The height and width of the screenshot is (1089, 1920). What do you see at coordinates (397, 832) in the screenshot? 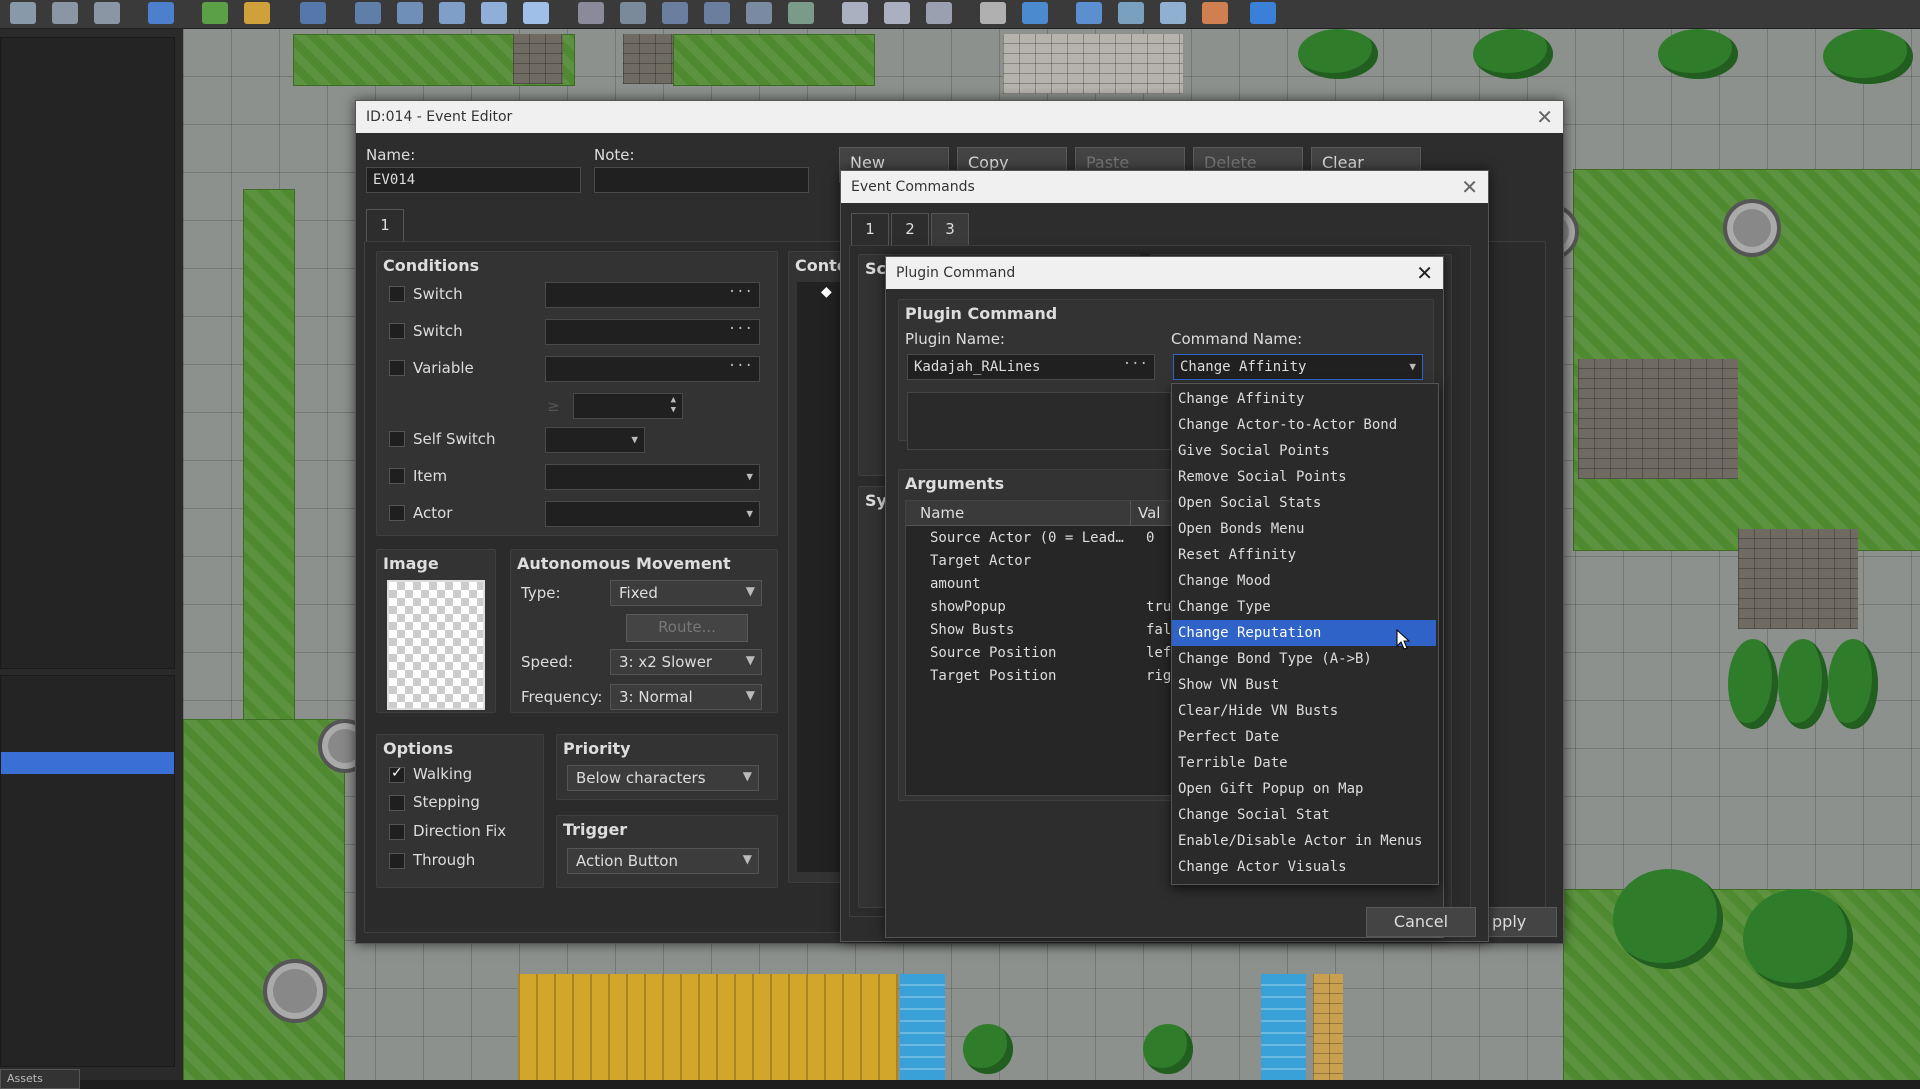
I see `direction-fix-checkbox` at bounding box center [397, 832].